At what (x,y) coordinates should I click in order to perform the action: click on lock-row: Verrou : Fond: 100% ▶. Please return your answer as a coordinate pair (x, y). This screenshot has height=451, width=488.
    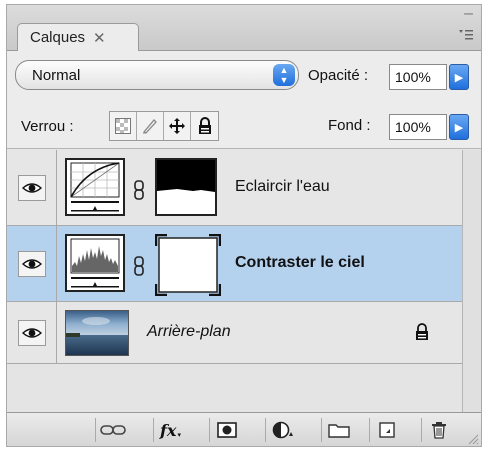
    Looking at the image, I should click on (244, 126).